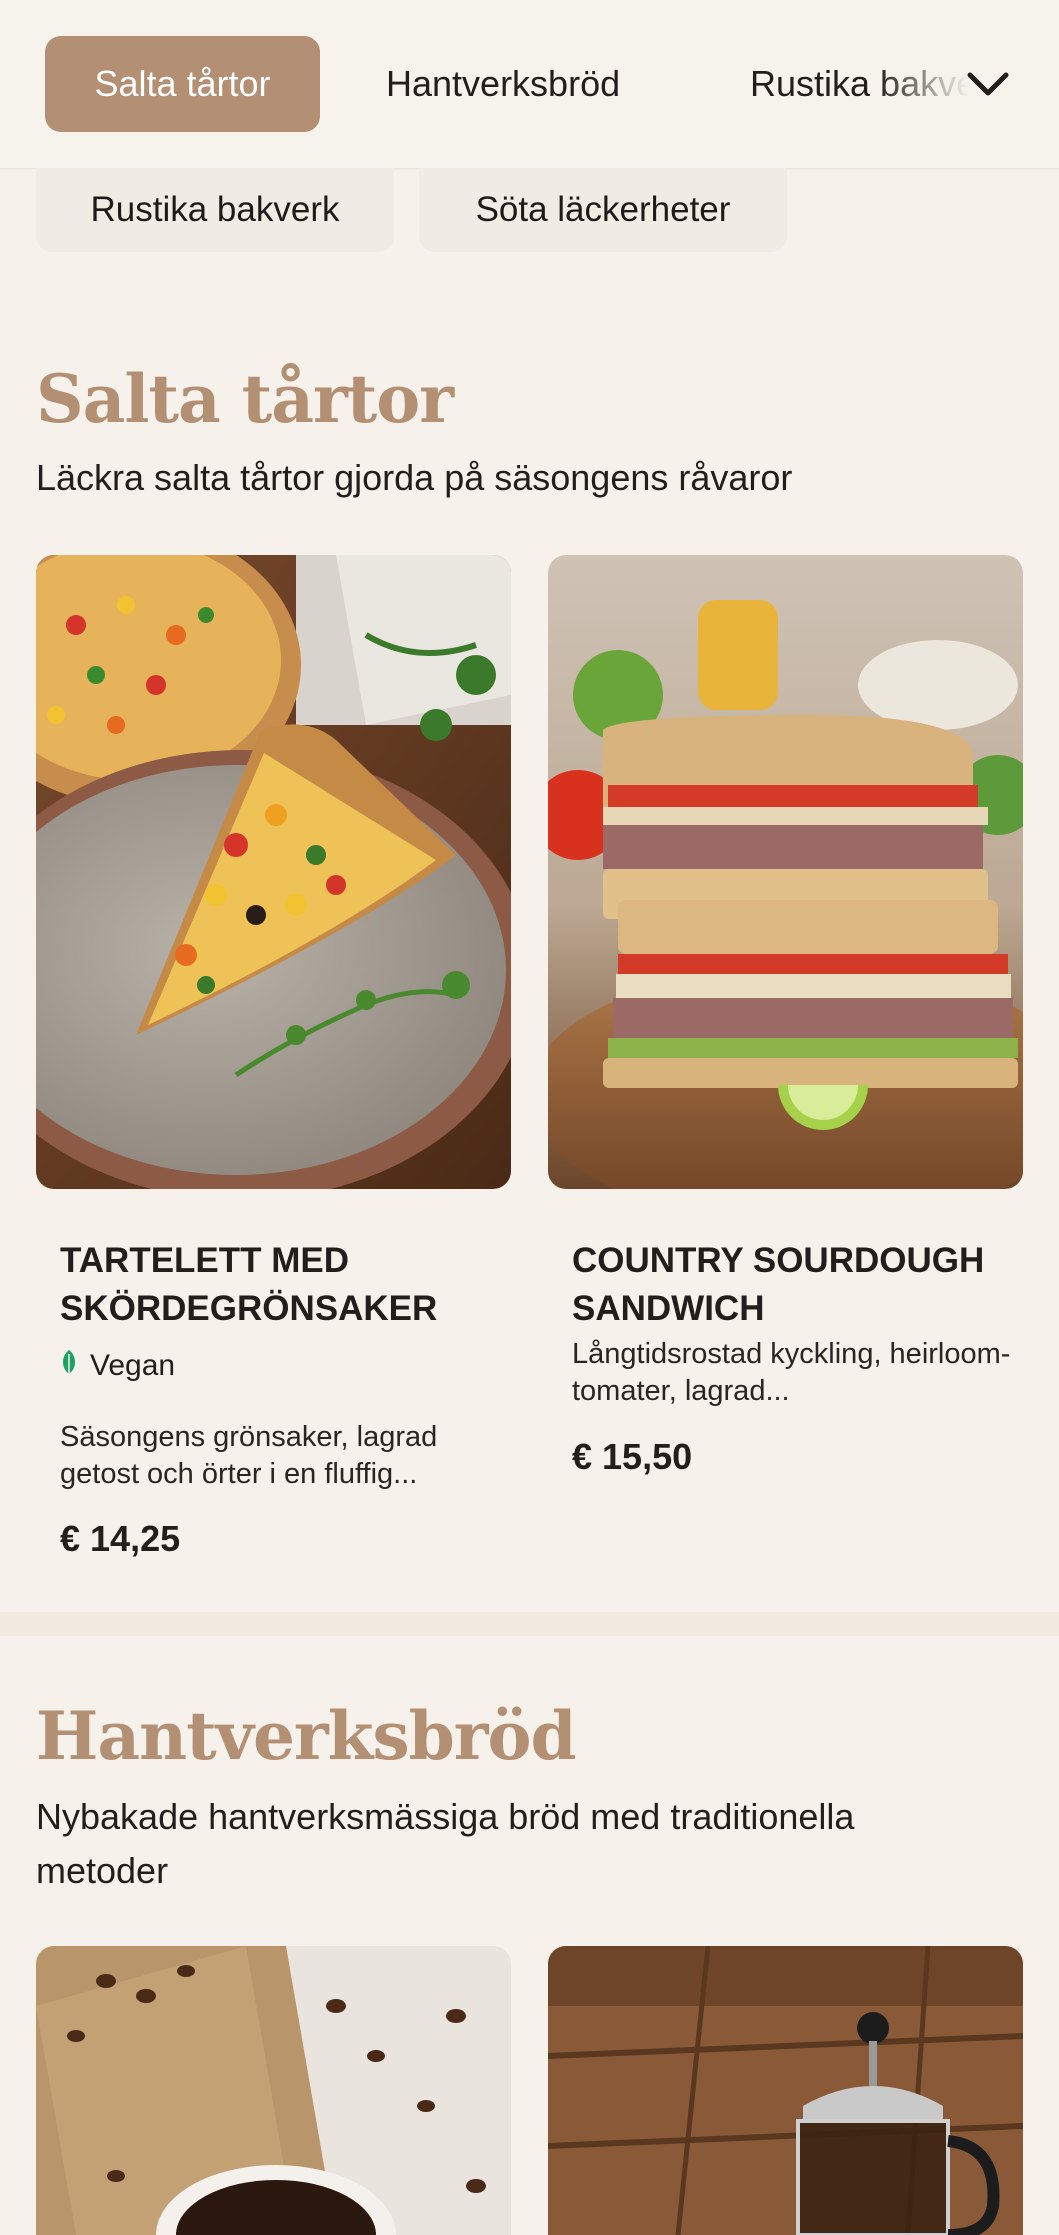  What do you see at coordinates (785, 872) in the screenshot?
I see `product-image-sandwich` at bounding box center [785, 872].